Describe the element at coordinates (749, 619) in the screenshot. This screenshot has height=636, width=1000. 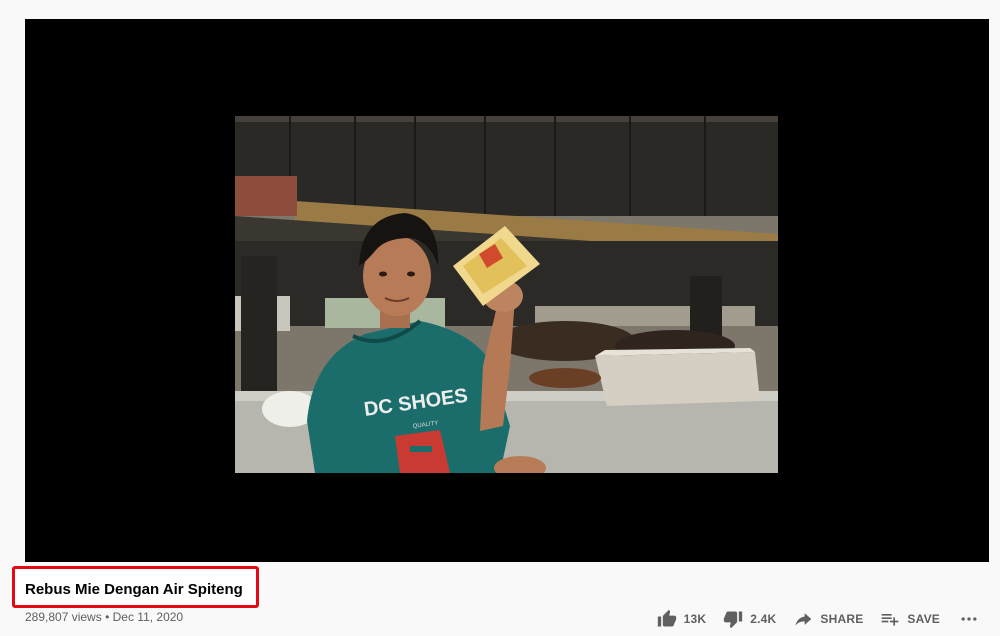
I see `dislike-button: 2.4K` at that location.